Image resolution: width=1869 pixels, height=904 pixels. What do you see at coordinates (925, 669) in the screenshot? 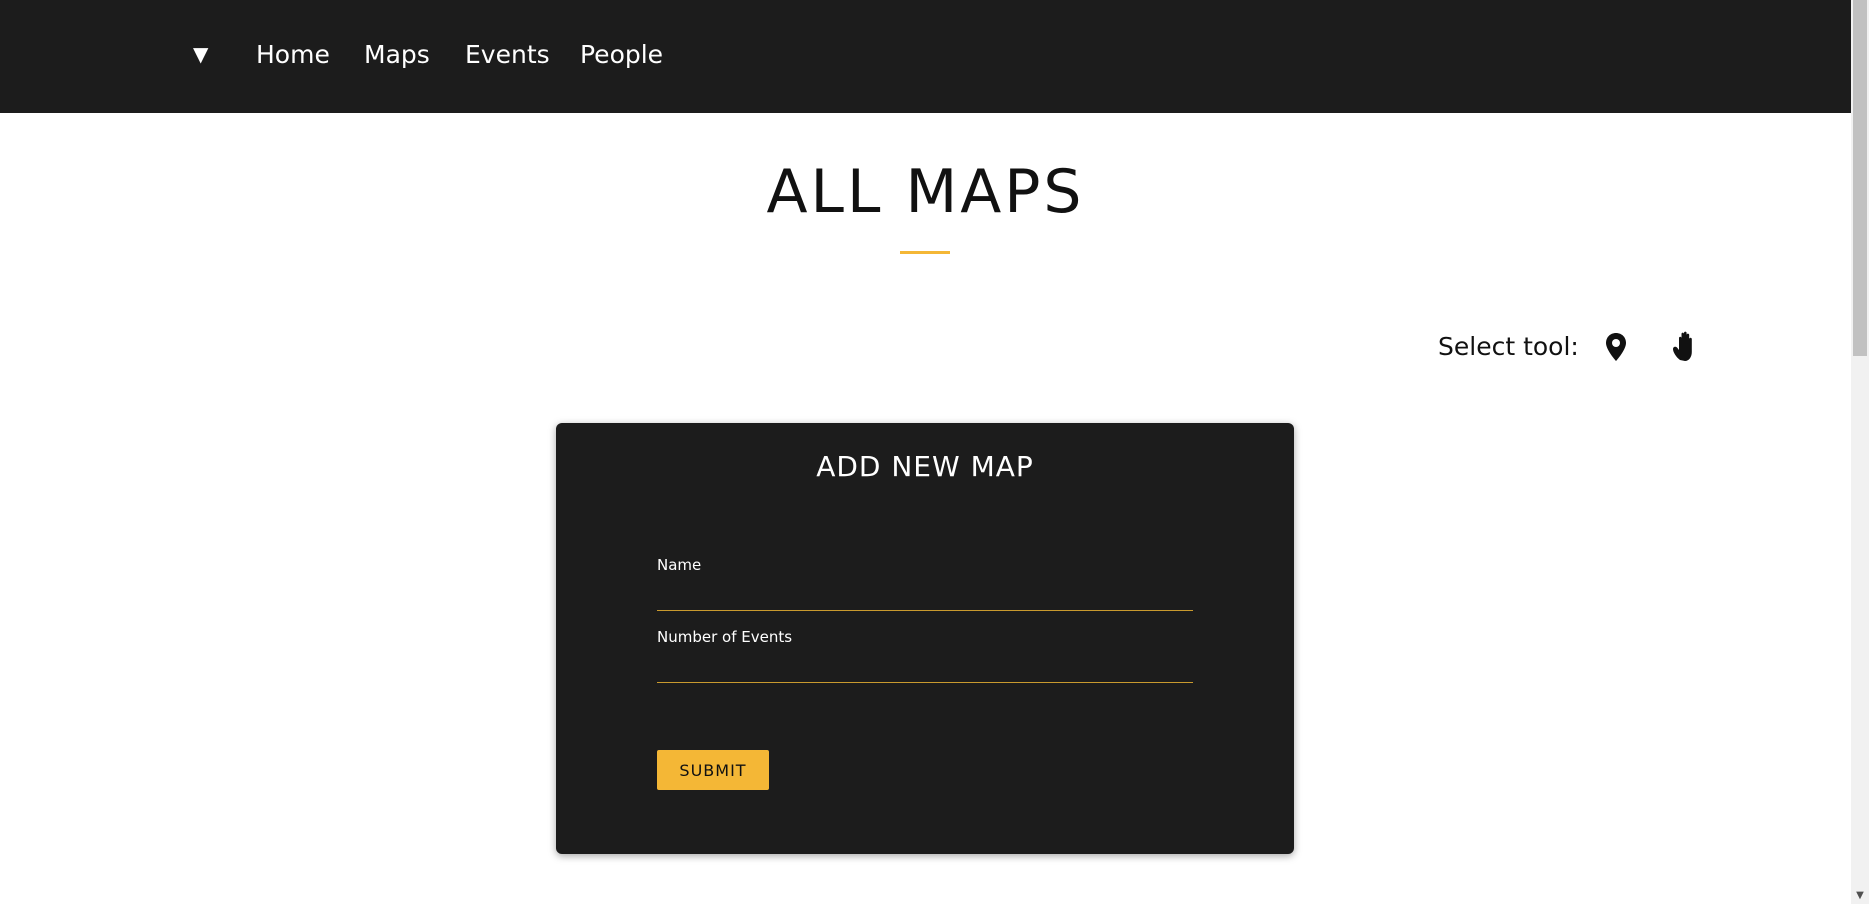
I see `number-of-events-input` at bounding box center [925, 669].